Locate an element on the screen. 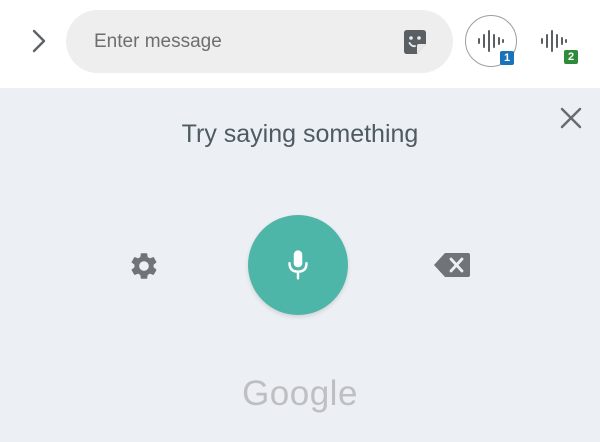 The width and height of the screenshot is (600, 442). gear-icon is located at coordinates (144, 266).